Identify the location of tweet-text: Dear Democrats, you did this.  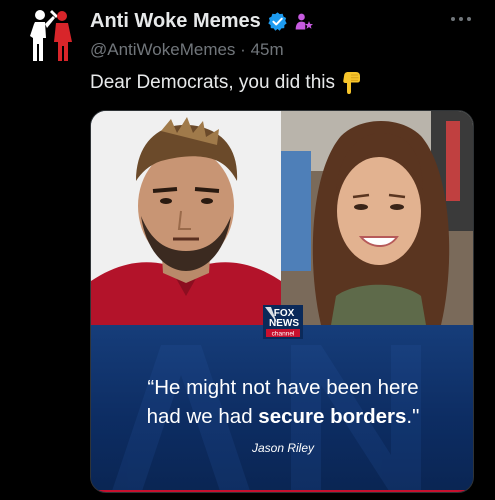
(226, 83).